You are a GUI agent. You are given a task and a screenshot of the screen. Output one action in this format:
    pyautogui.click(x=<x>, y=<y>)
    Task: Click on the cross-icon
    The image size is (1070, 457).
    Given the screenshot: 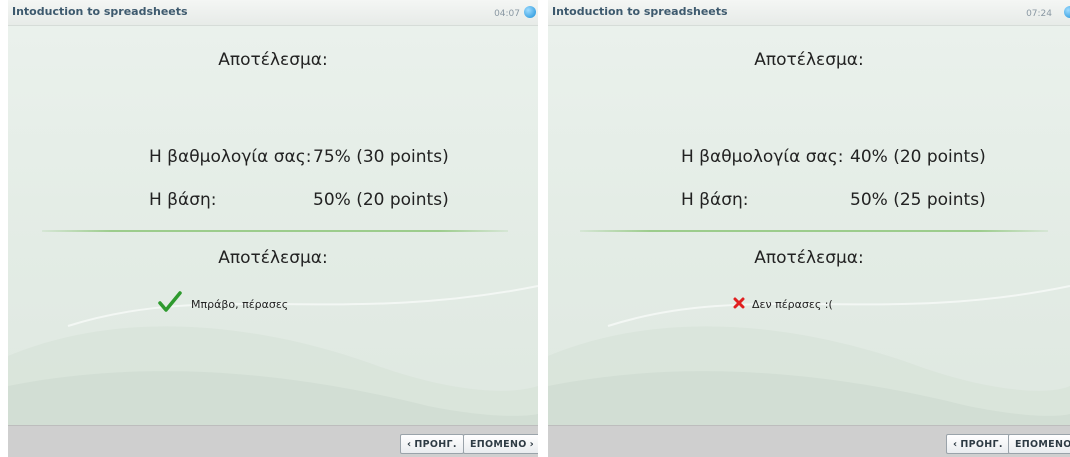 What is the action you would take?
    pyautogui.click(x=739, y=303)
    